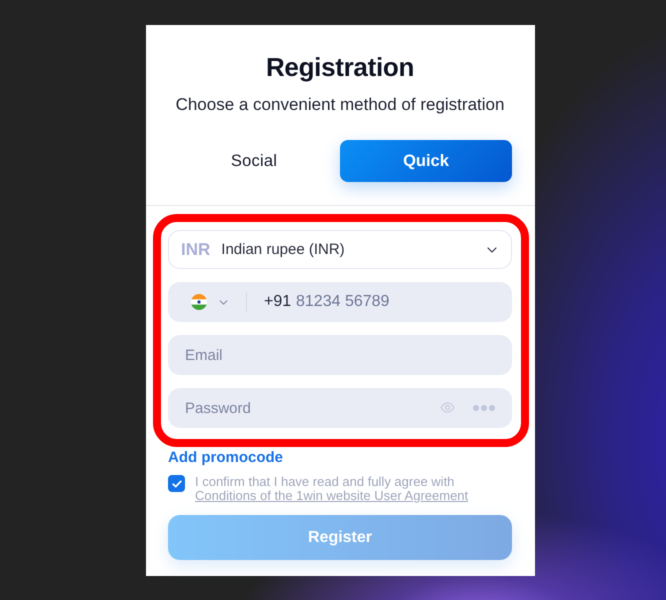  I want to click on method-tab: Quick, so click(426, 161).